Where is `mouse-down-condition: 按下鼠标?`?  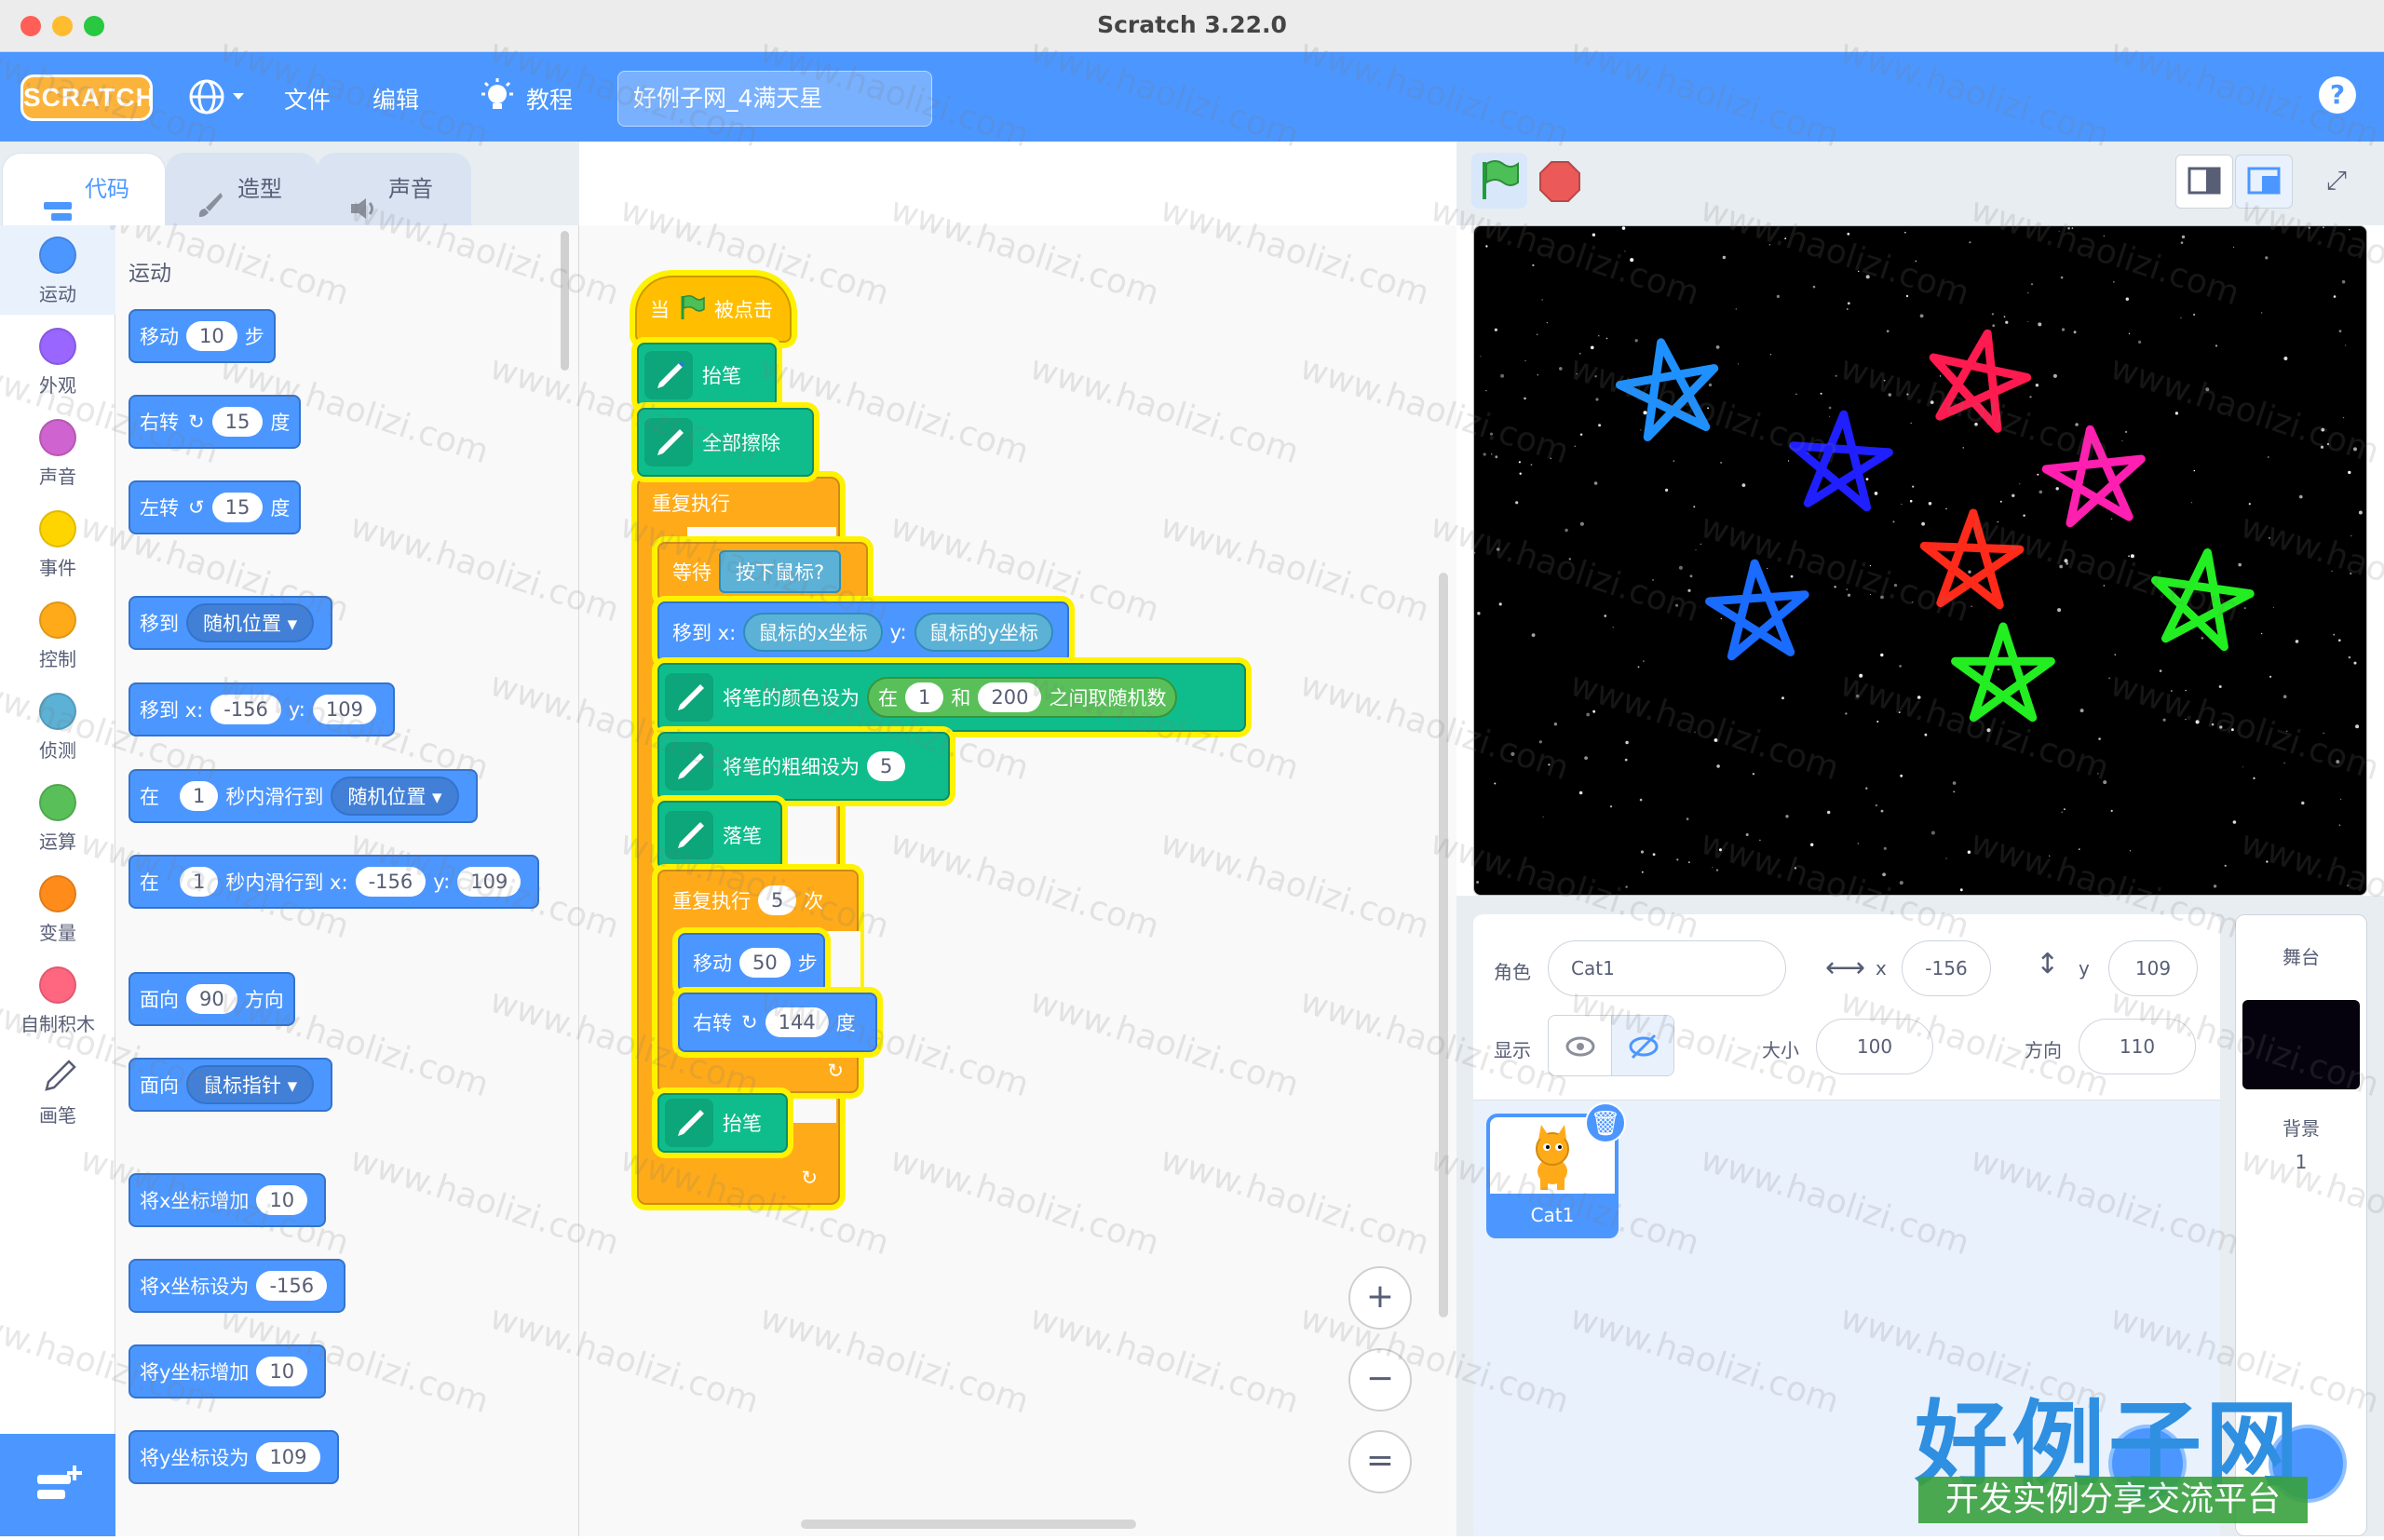
mouse-down-condition: 按下鼠标? is located at coordinates (780, 571).